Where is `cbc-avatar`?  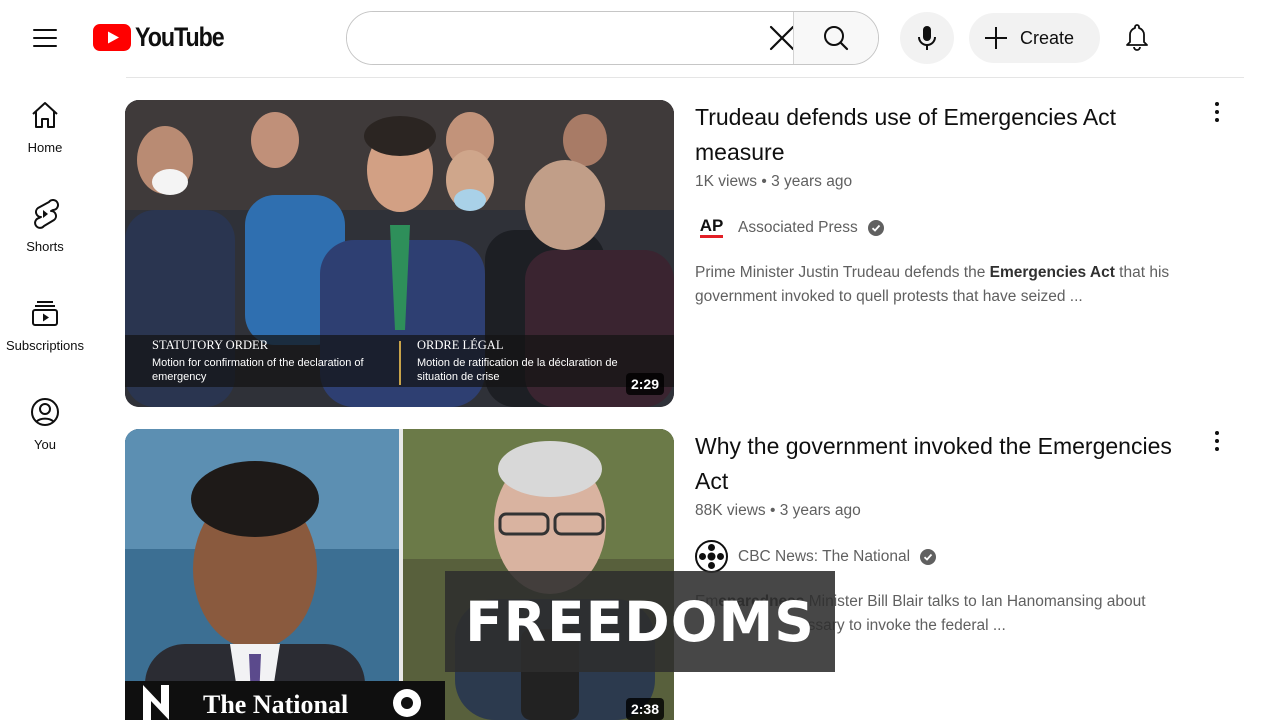 cbc-avatar is located at coordinates (711, 556).